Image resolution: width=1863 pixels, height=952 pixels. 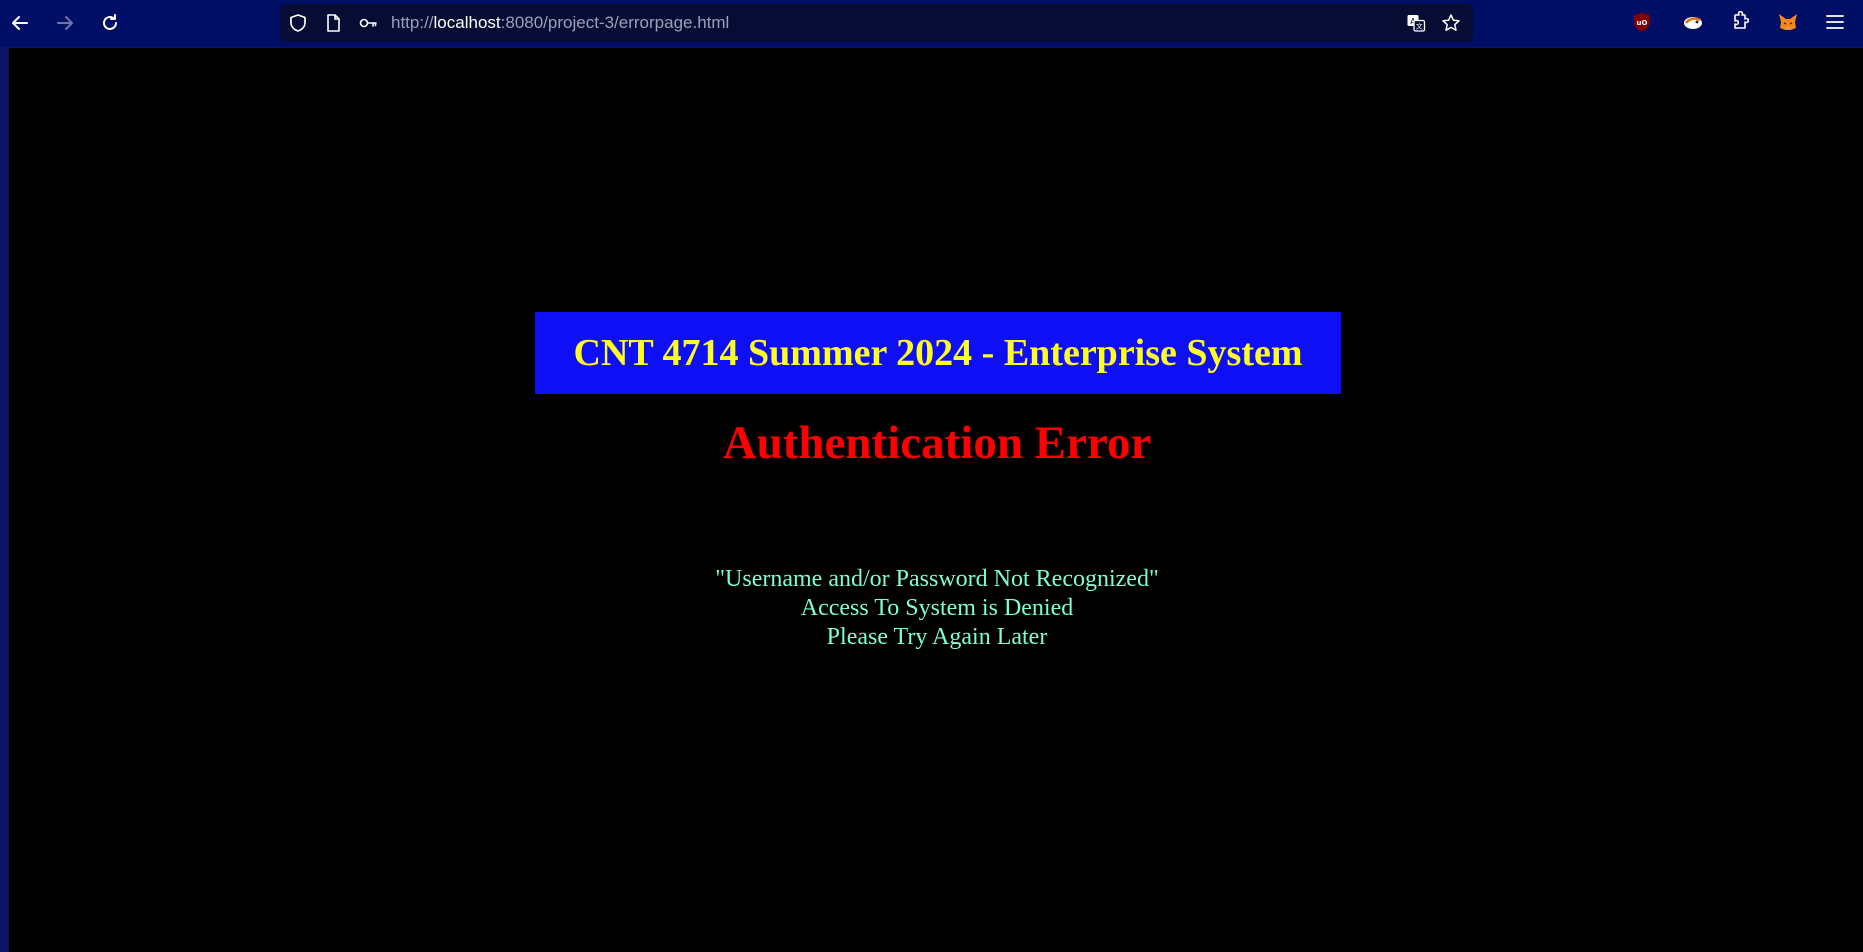 I want to click on ublock-extension-button: uO, so click(x=1642, y=22).